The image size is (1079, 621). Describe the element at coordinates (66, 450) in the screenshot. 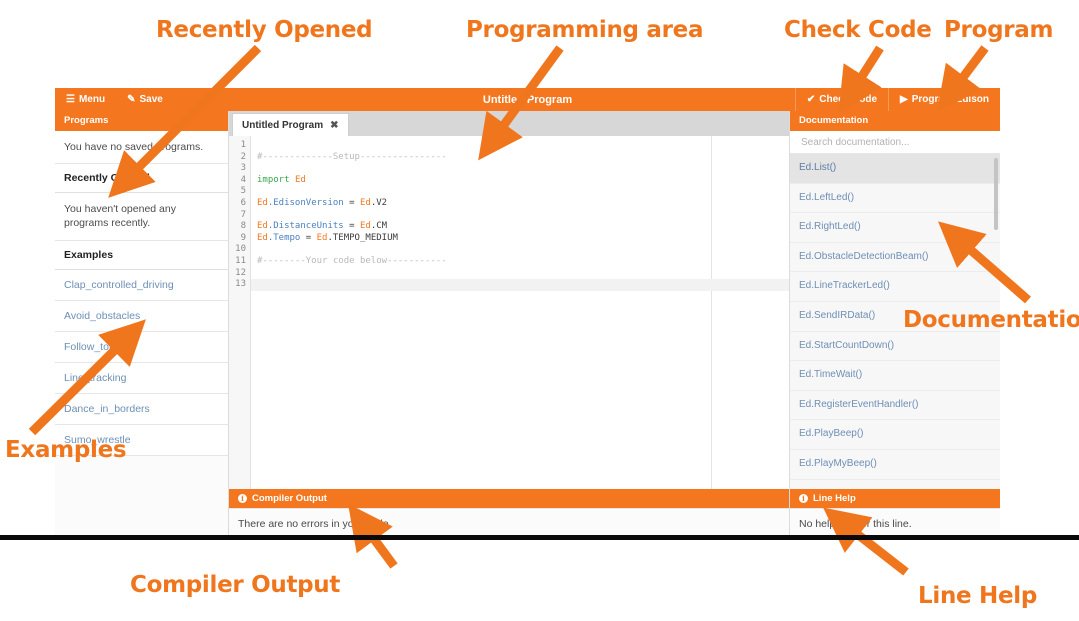

I see `annotation-examples: Examples` at that location.